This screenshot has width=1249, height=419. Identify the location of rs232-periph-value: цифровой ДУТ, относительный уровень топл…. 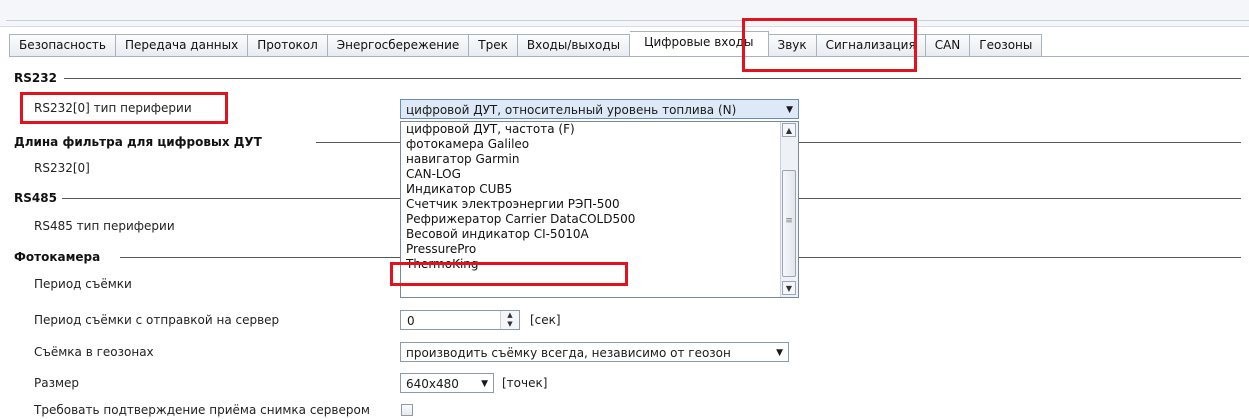
(571, 110).